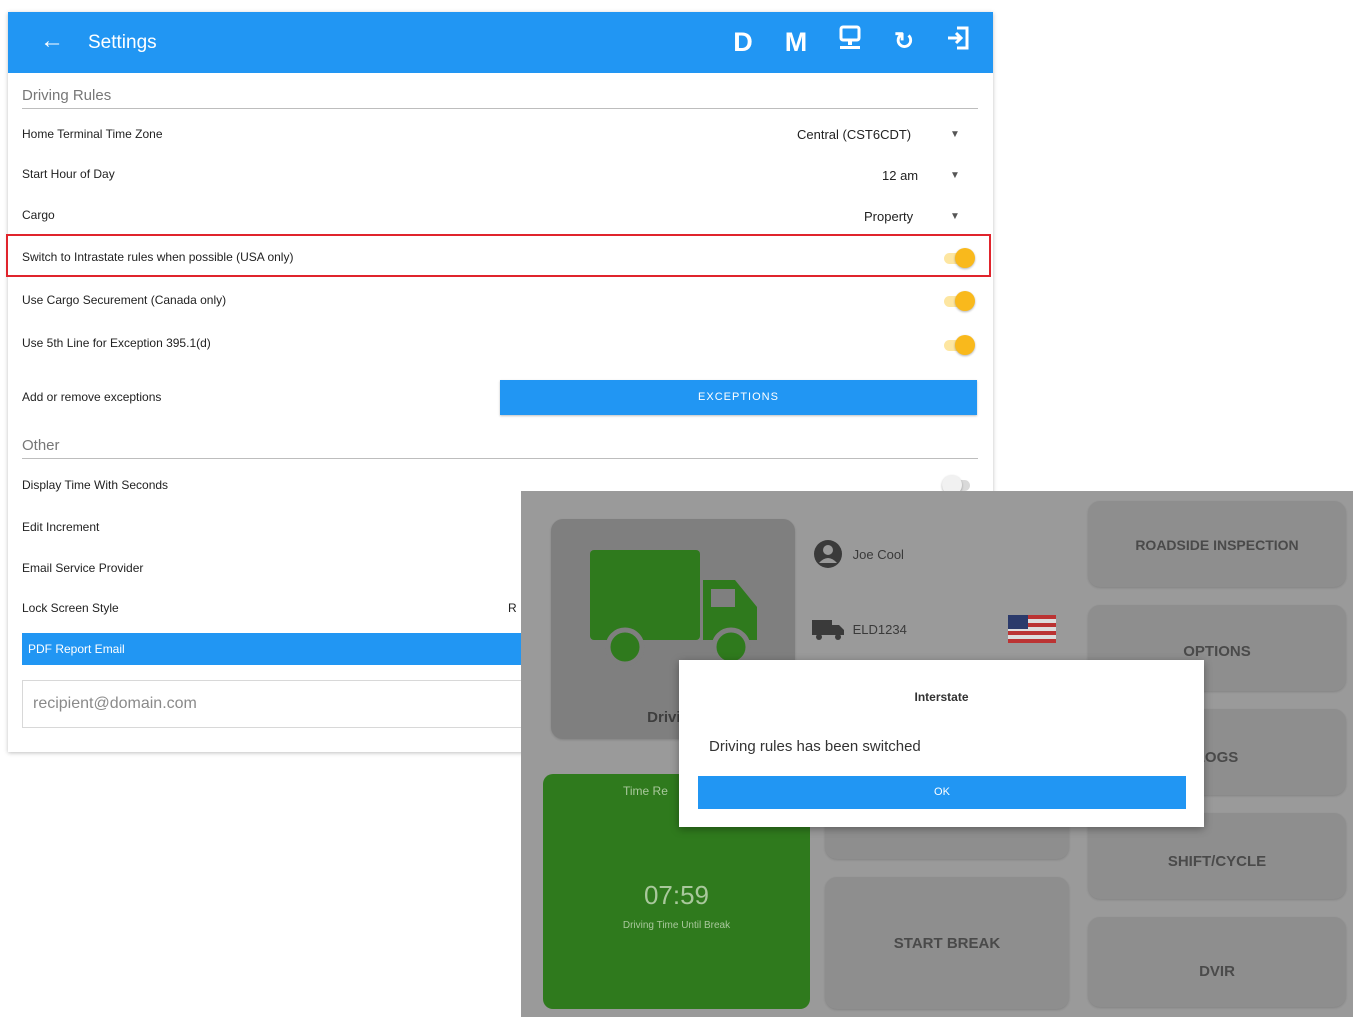 This screenshot has height=1017, width=1353. What do you see at coordinates (512, 608) in the screenshot?
I see `lock-screen-value: R` at bounding box center [512, 608].